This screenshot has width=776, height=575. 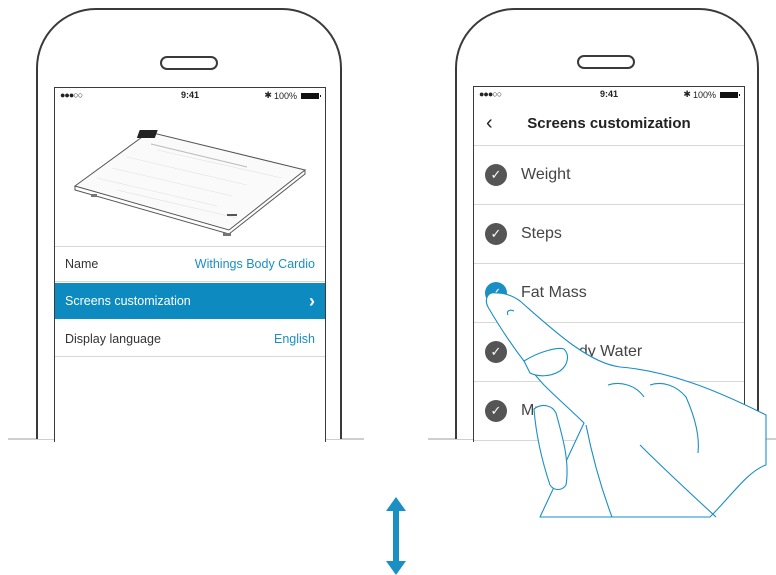 What do you see at coordinates (254, 264) in the screenshot?
I see `name-value: Withings Body Cardio` at bounding box center [254, 264].